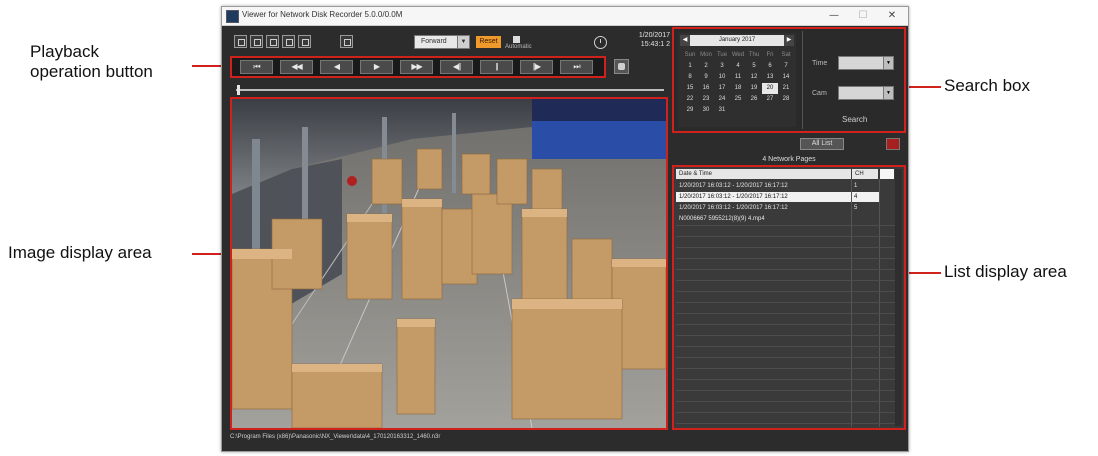 Image resolution: width=1098 pixels, height=456 pixels. Describe the element at coordinates (819, 93) in the screenshot. I see `camera-filter-label: Cam` at that location.